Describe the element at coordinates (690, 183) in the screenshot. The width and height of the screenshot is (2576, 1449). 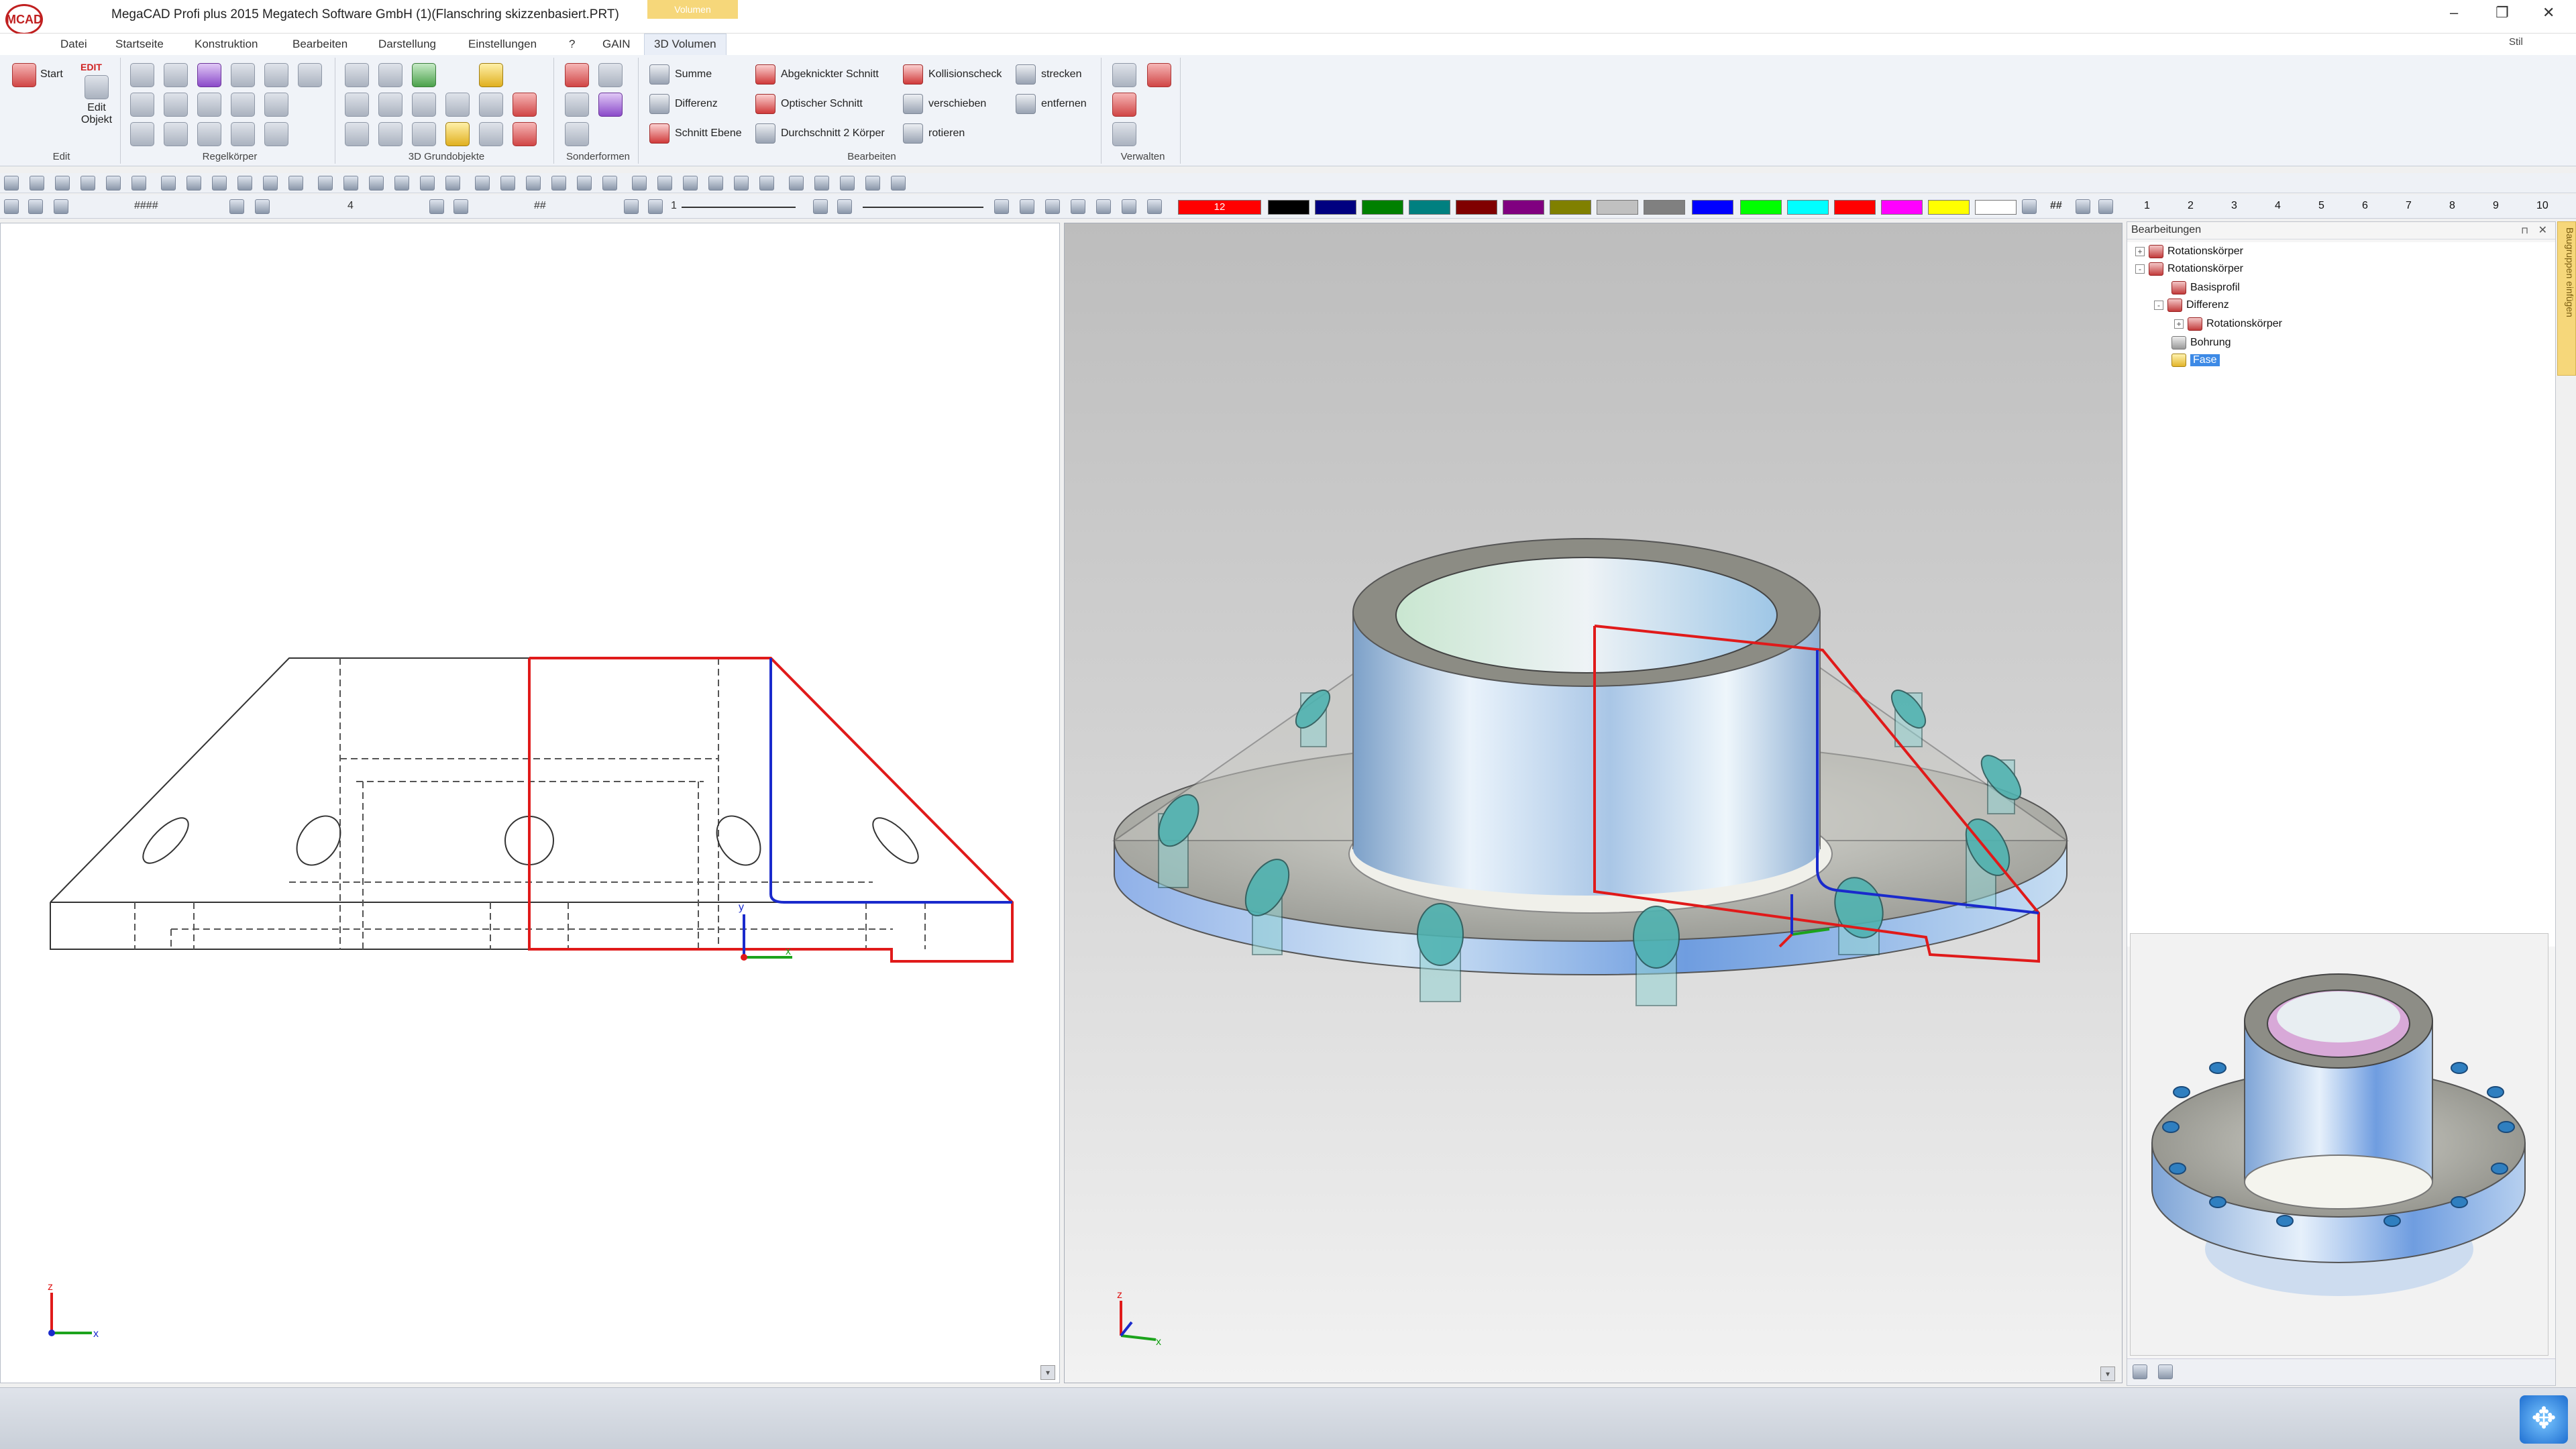
I see `view-front-icon` at that location.